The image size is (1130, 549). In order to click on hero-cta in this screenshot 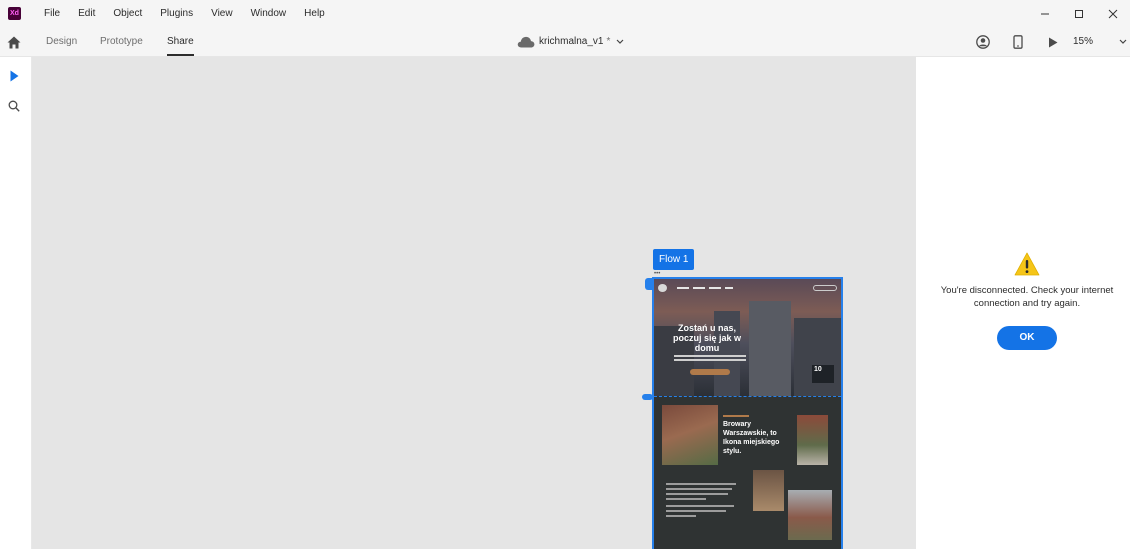, I will do `click(710, 372)`.